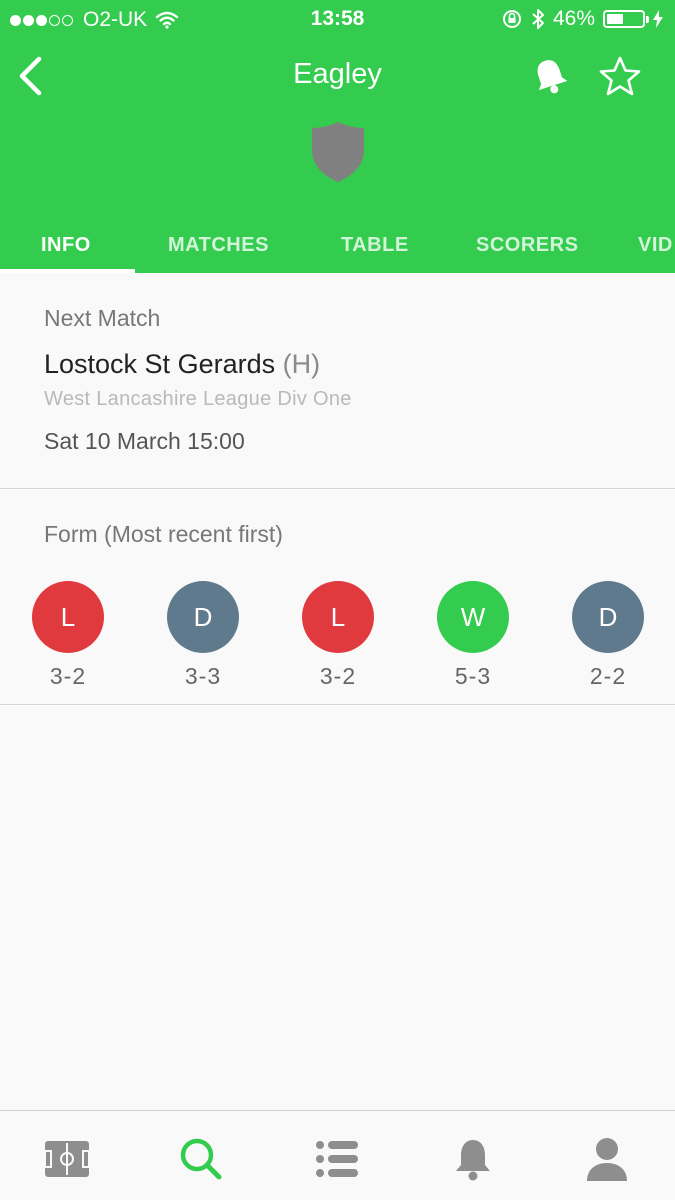 This screenshot has width=675, height=1200. Describe the element at coordinates (375, 245) in the screenshot. I see `tab-table: TABLE` at that location.